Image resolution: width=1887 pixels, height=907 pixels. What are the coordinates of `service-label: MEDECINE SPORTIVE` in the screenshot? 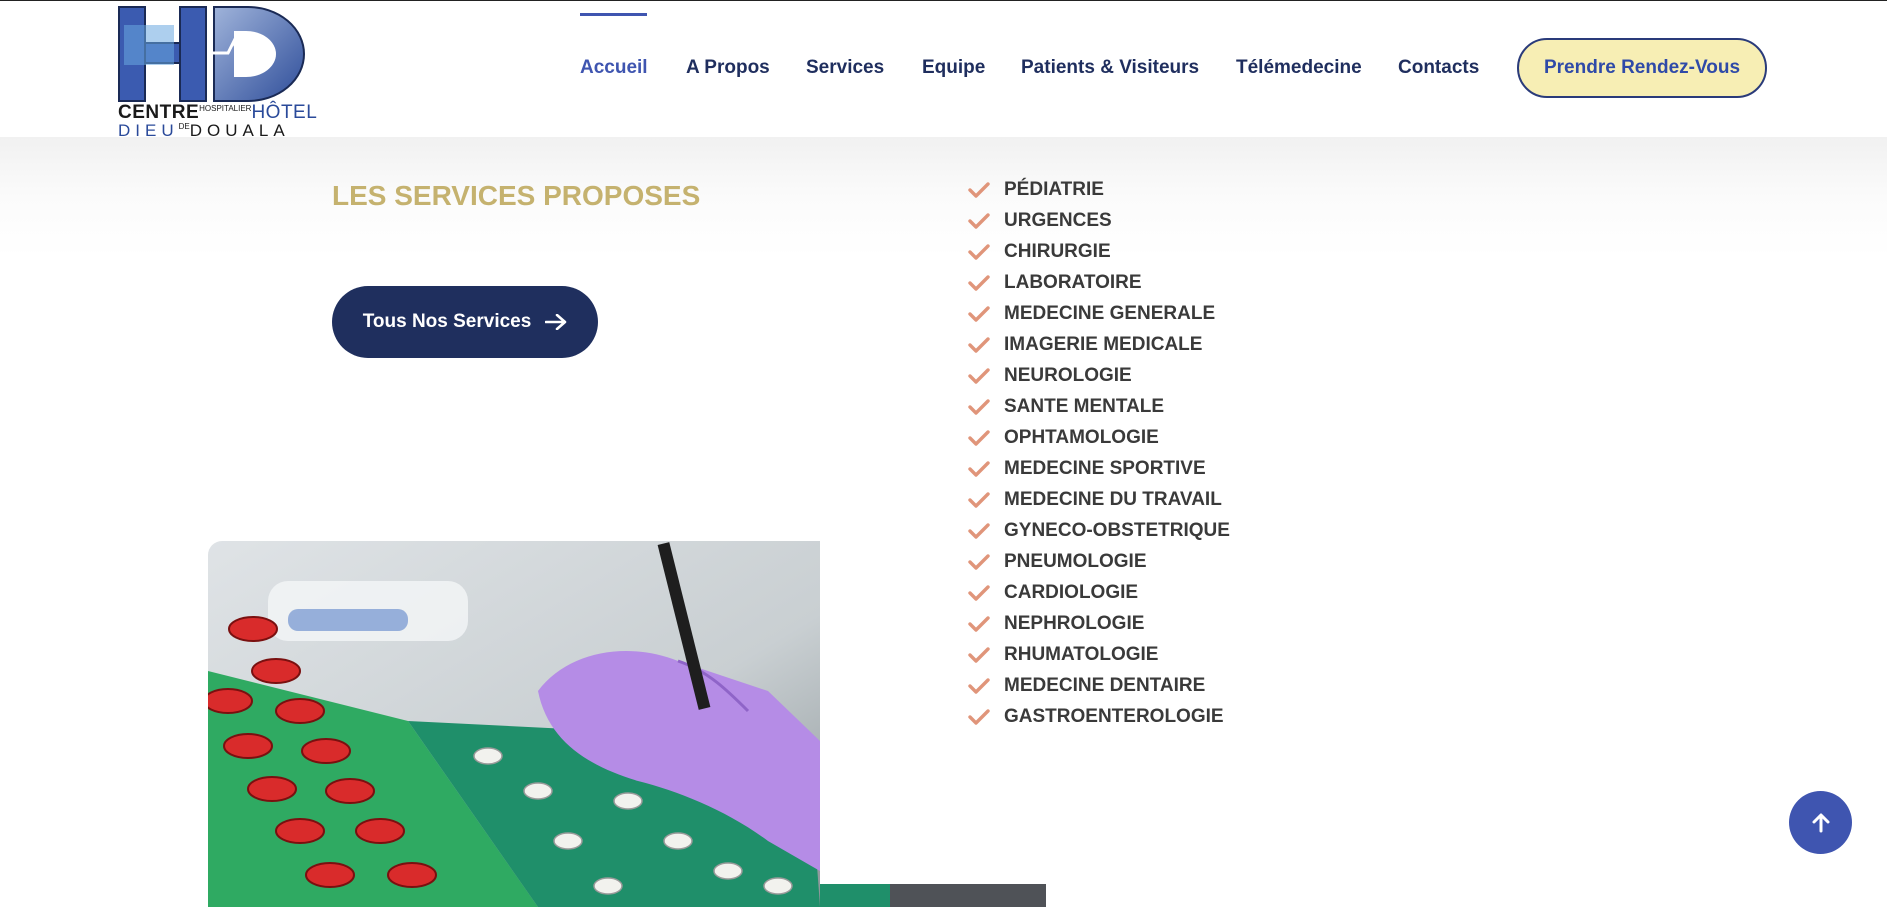 It's located at (1105, 468).